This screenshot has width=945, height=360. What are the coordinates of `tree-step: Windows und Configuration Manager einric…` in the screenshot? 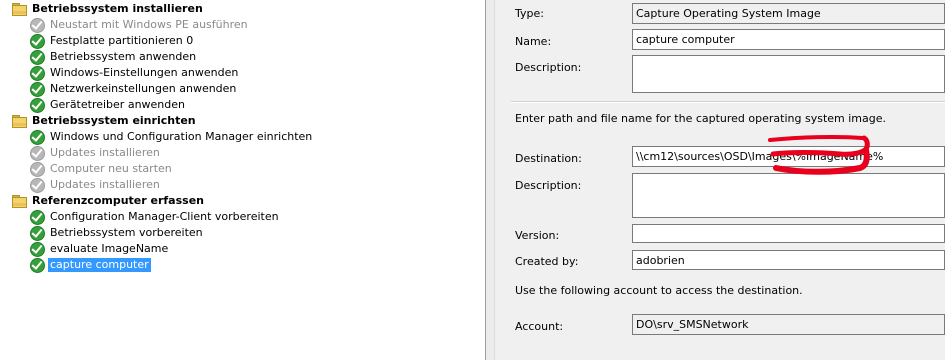 It's located at (171, 137).